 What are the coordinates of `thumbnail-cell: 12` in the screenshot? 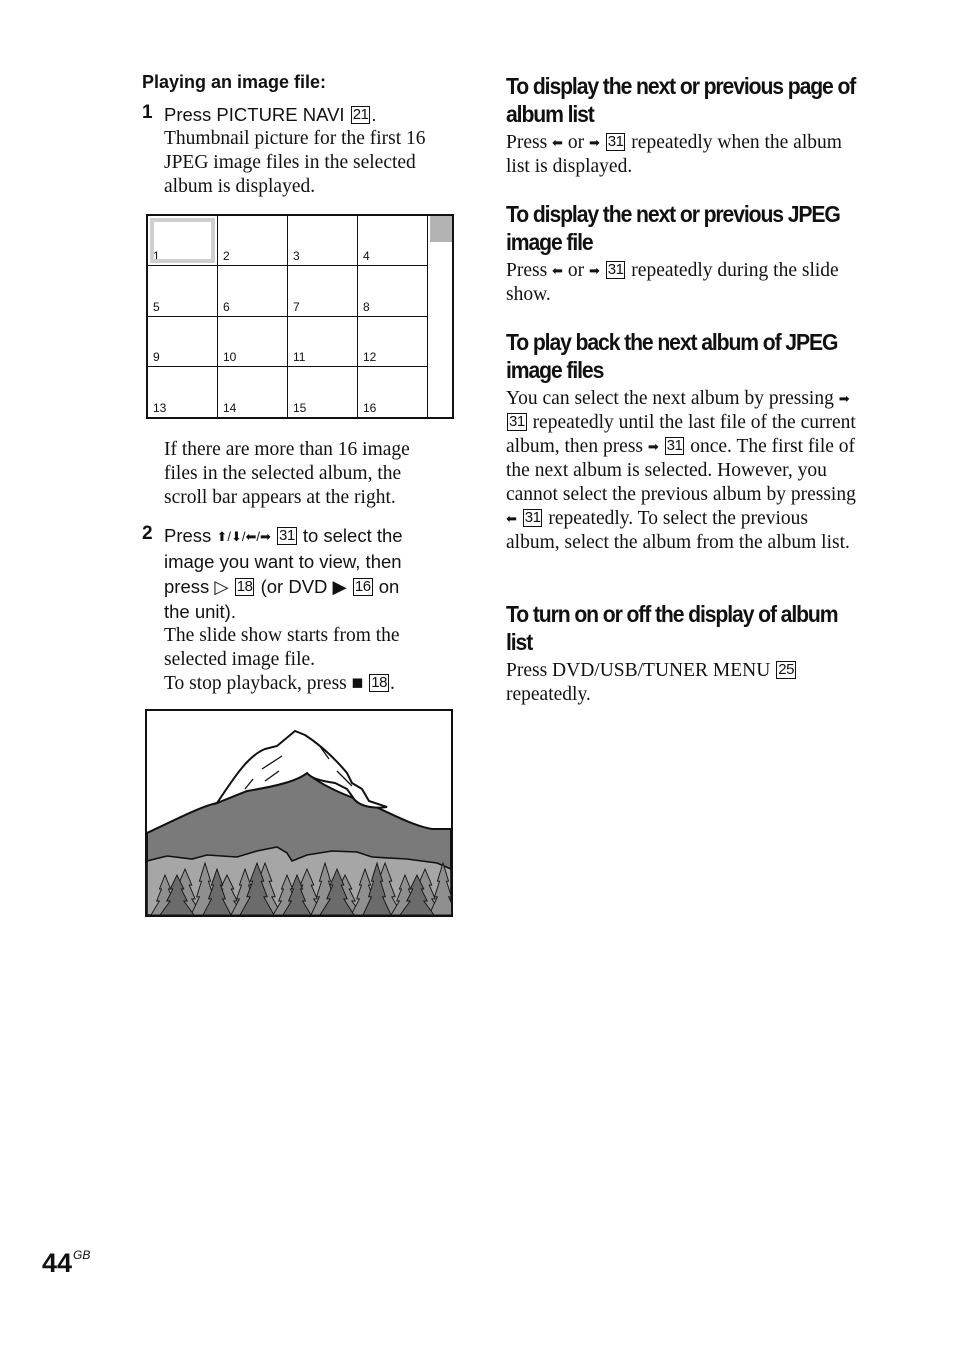 It's located at (393, 341).